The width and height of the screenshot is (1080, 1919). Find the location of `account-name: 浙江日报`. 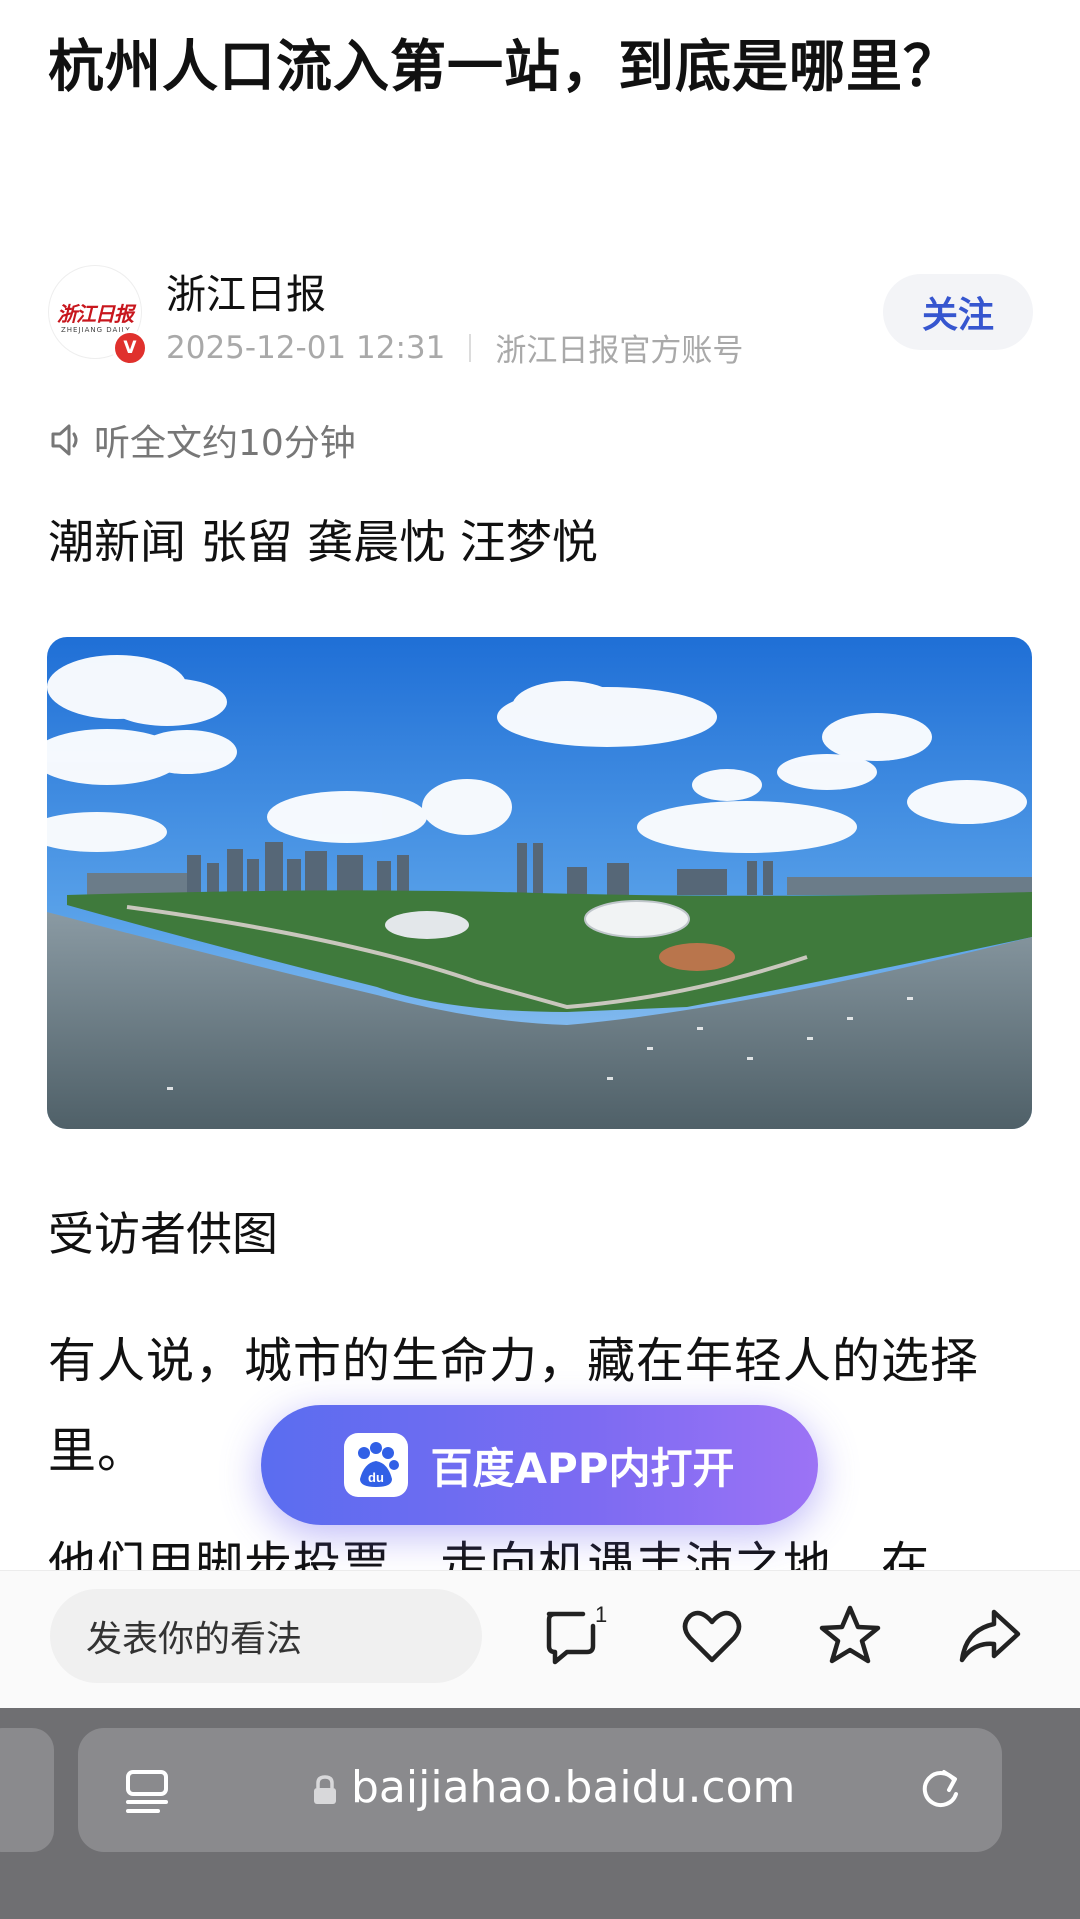

account-name: 浙江日报 is located at coordinates (246, 291).